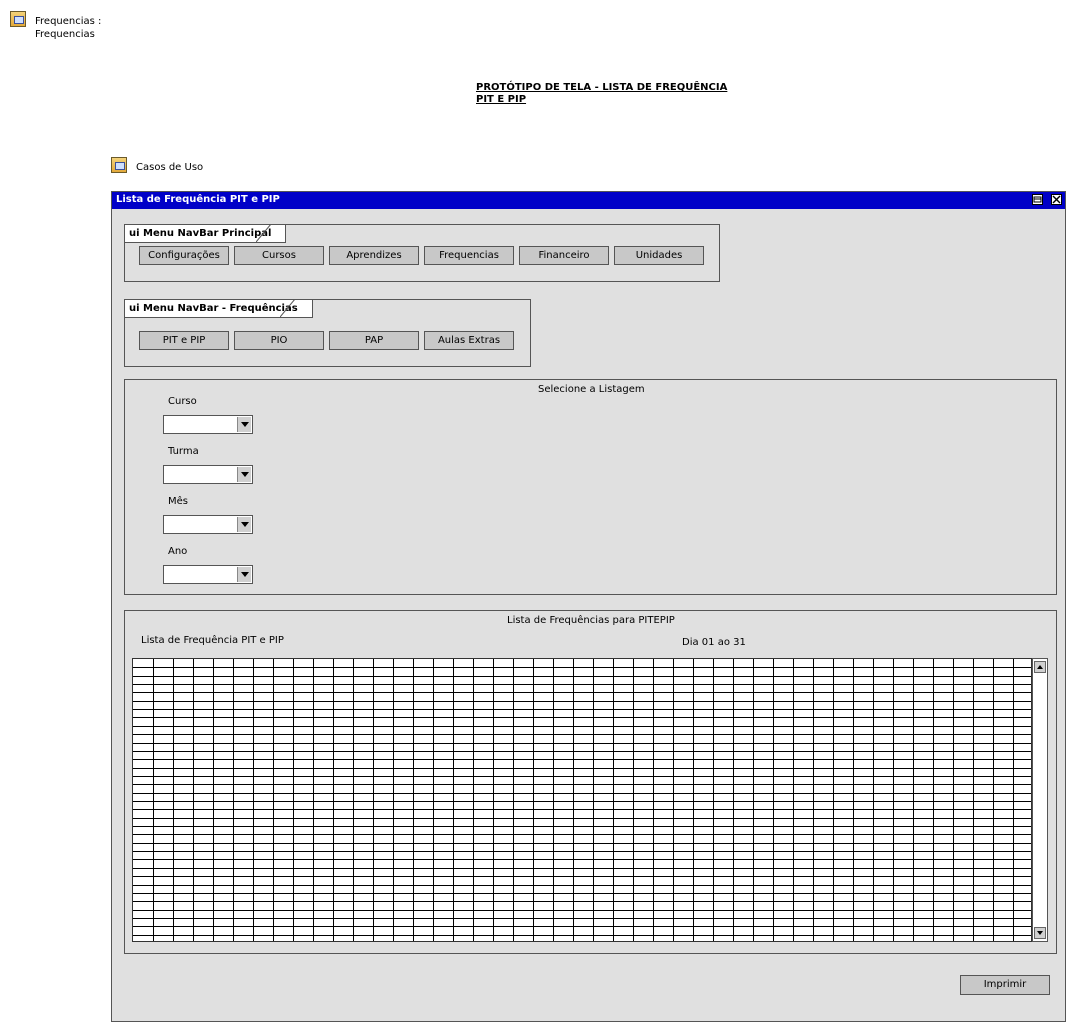 This screenshot has width=1077, height=1033. I want to click on nav-cursos-button: Cursos, so click(279, 255).